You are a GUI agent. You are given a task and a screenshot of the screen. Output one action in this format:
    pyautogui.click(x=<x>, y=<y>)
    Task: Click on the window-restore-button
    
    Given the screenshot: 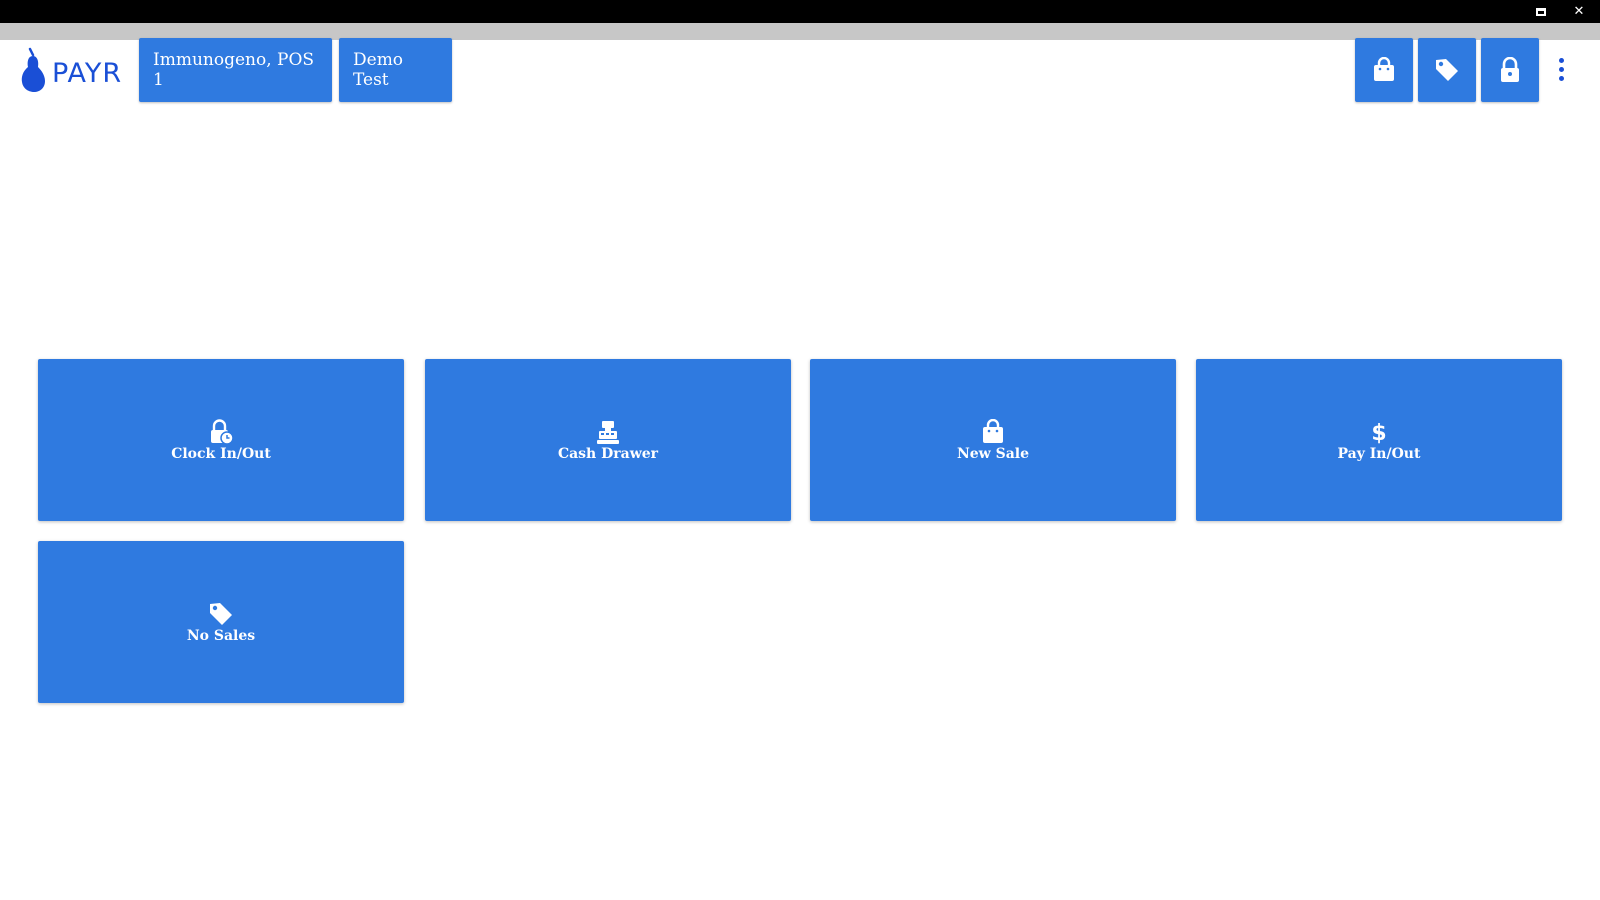 What is the action you would take?
    pyautogui.click(x=1541, y=12)
    